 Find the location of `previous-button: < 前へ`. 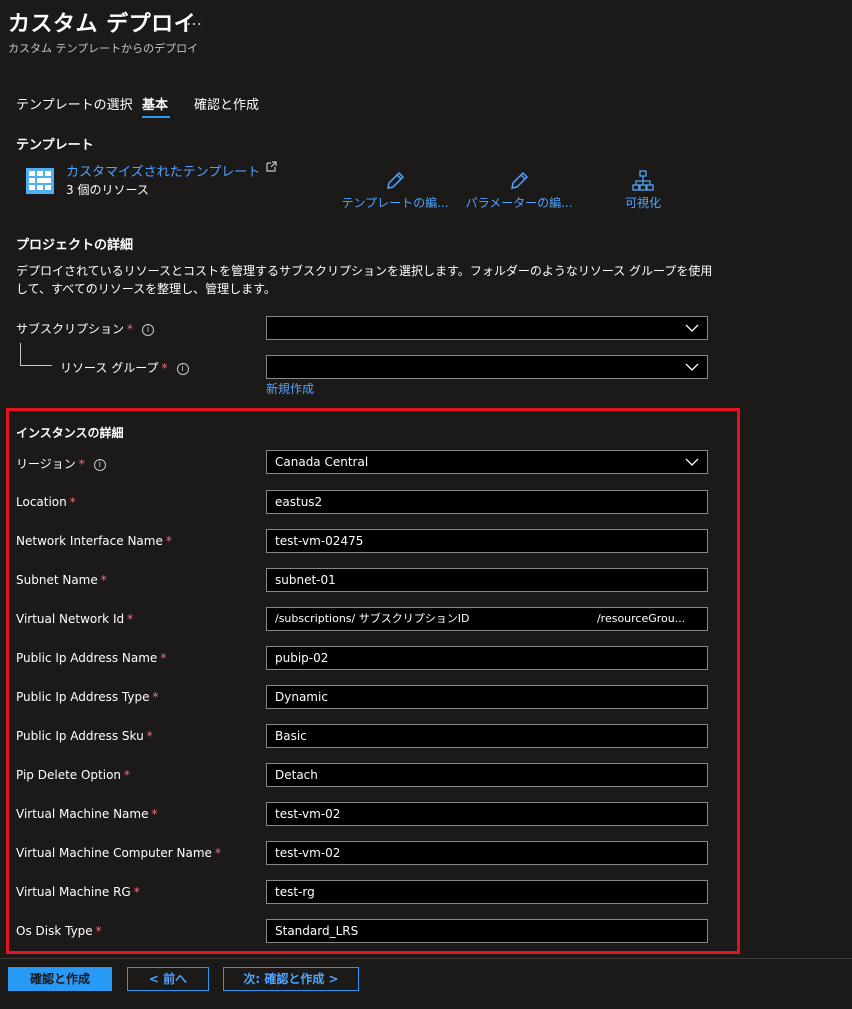

previous-button: < 前へ is located at coordinates (168, 979).